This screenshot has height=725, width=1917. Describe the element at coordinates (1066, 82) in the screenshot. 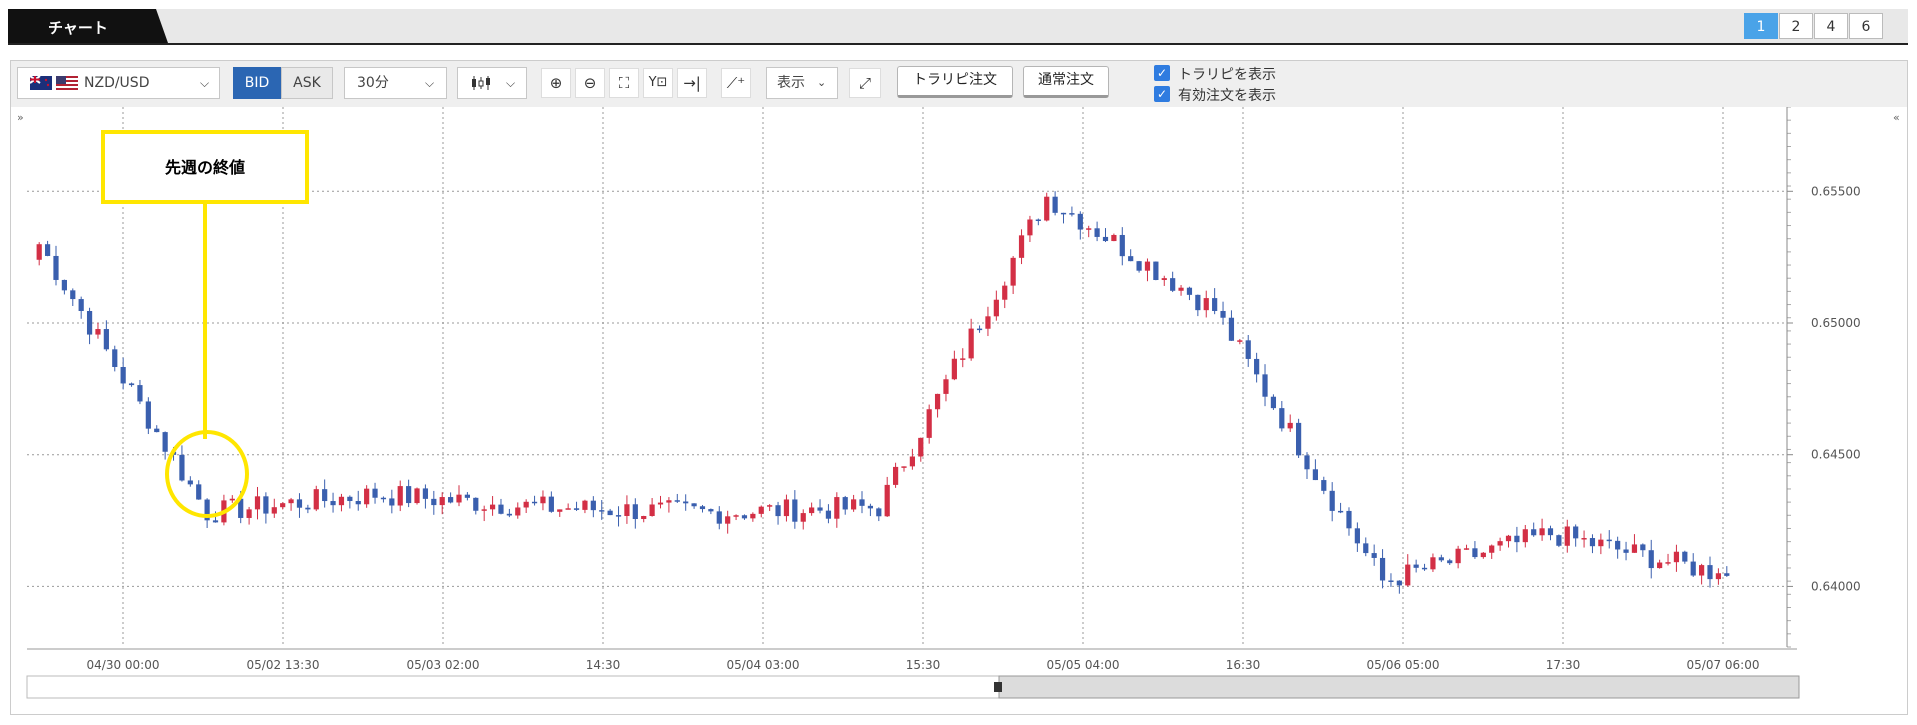

I see `normal-order-button: 通常注文` at that location.